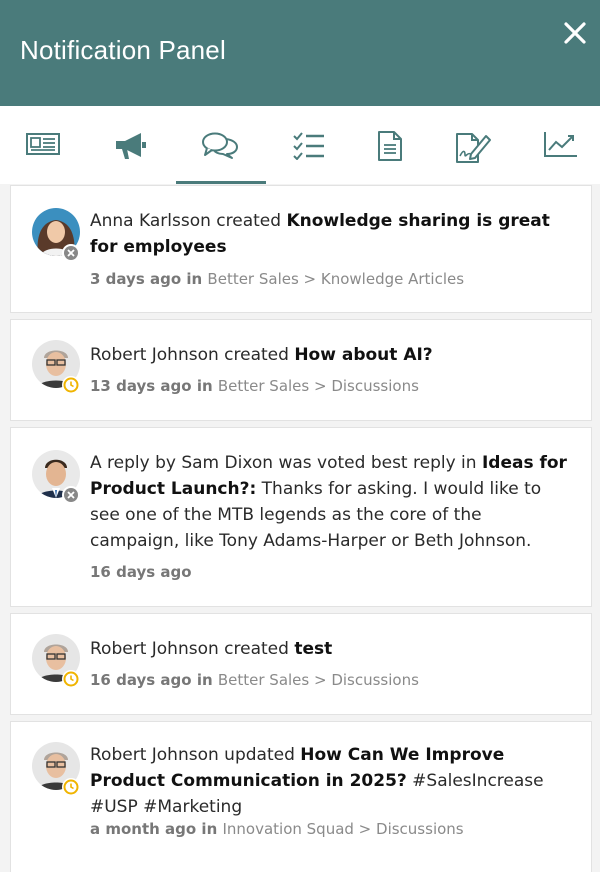 This screenshot has height=872, width=600. I want to click on panel-header: Notification Panel, so click(300, 53).